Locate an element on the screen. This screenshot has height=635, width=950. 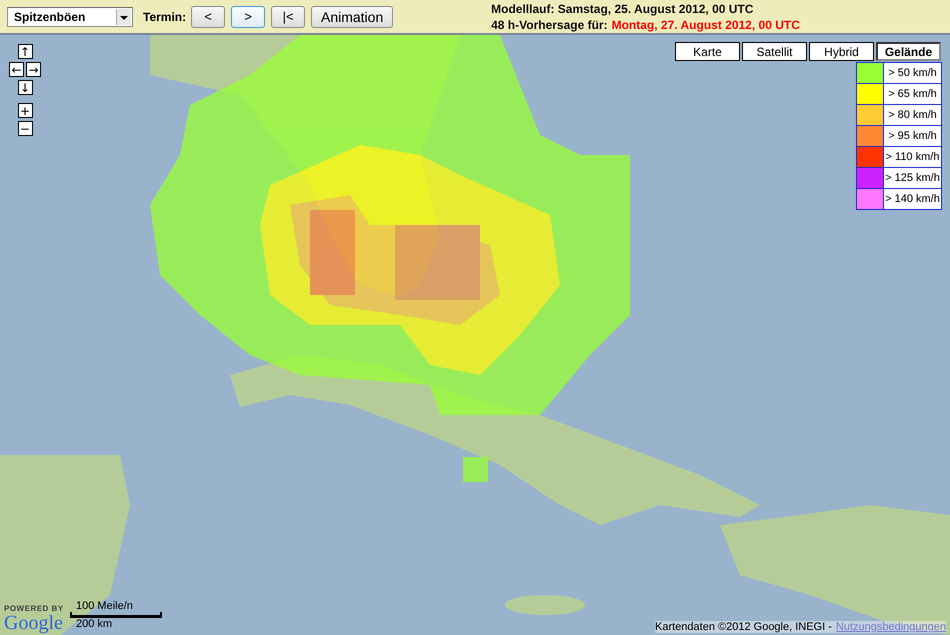
step-button: Animation is located at coordinates (352, 17).